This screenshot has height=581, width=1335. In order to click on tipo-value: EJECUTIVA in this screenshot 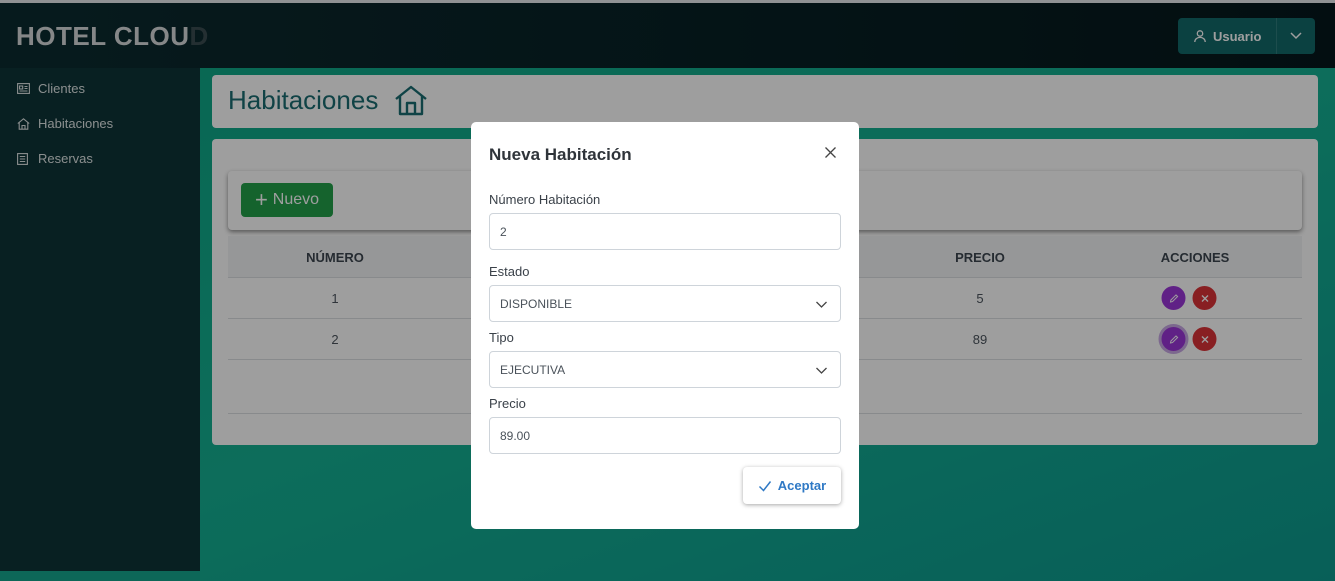, I will do `click(533, 369)`.